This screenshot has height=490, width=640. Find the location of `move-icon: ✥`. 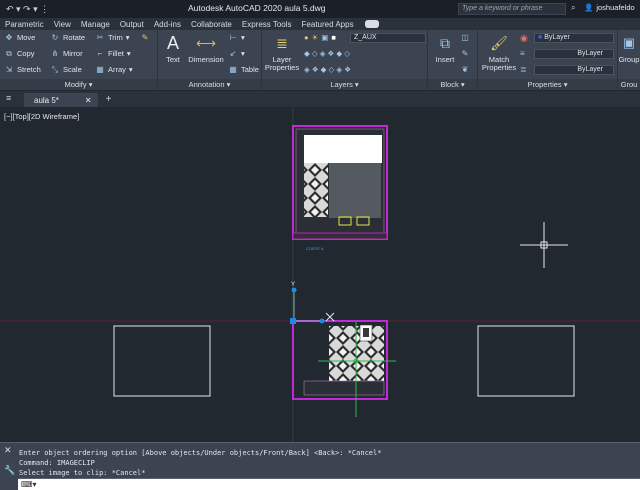

move-icon: ✥ is located at coordinates (9, 37).